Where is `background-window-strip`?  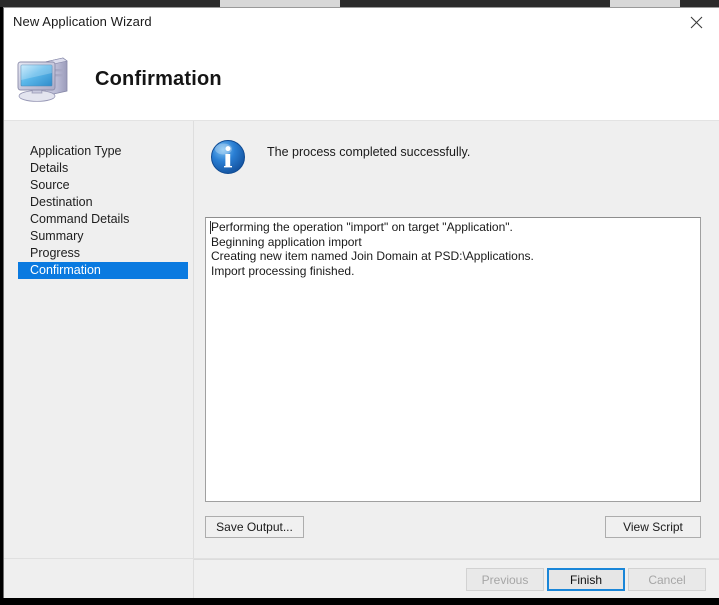 background-window-strip is located at coordinates (359, 3).